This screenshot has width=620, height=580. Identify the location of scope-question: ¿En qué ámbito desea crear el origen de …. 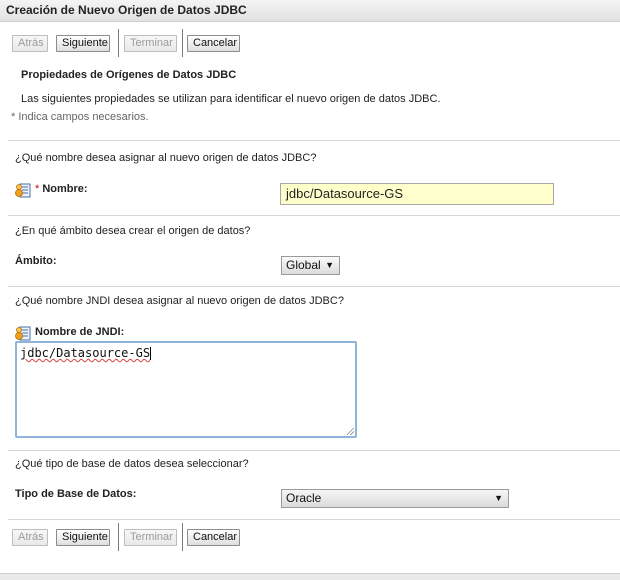
(133, 231).